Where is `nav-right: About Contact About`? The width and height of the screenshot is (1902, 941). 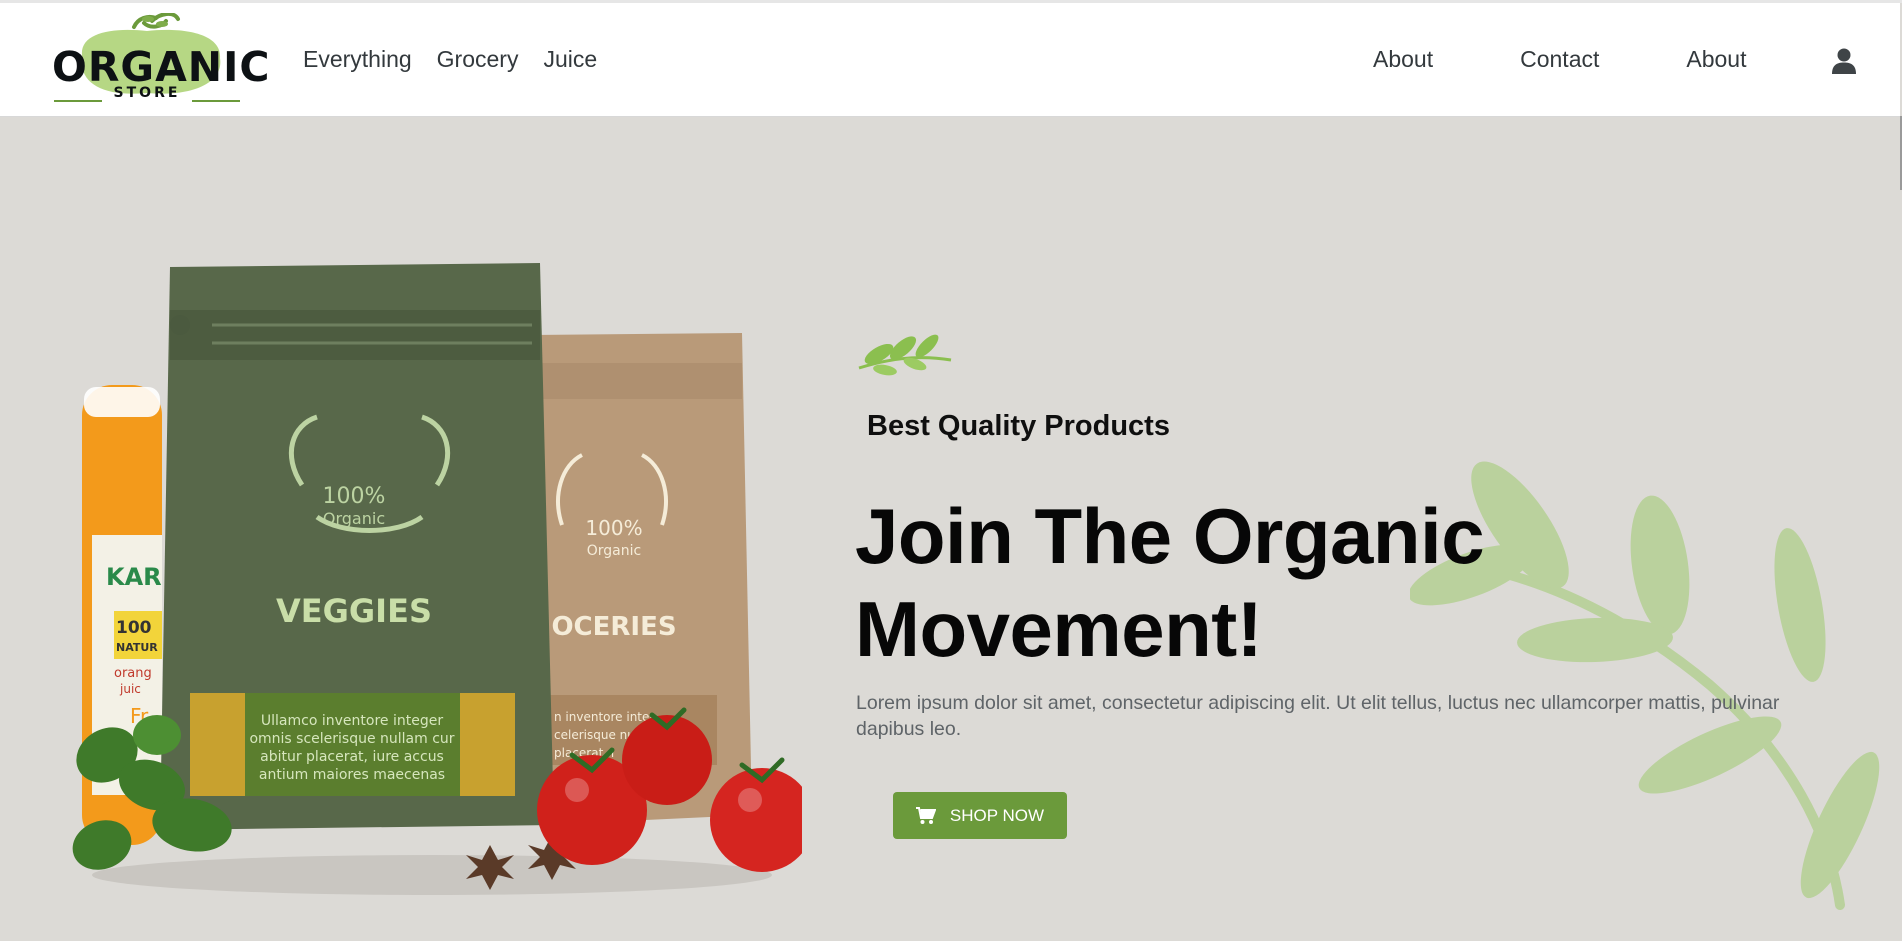
nav-right: About Contact About is located at coordinates (1559, 59).